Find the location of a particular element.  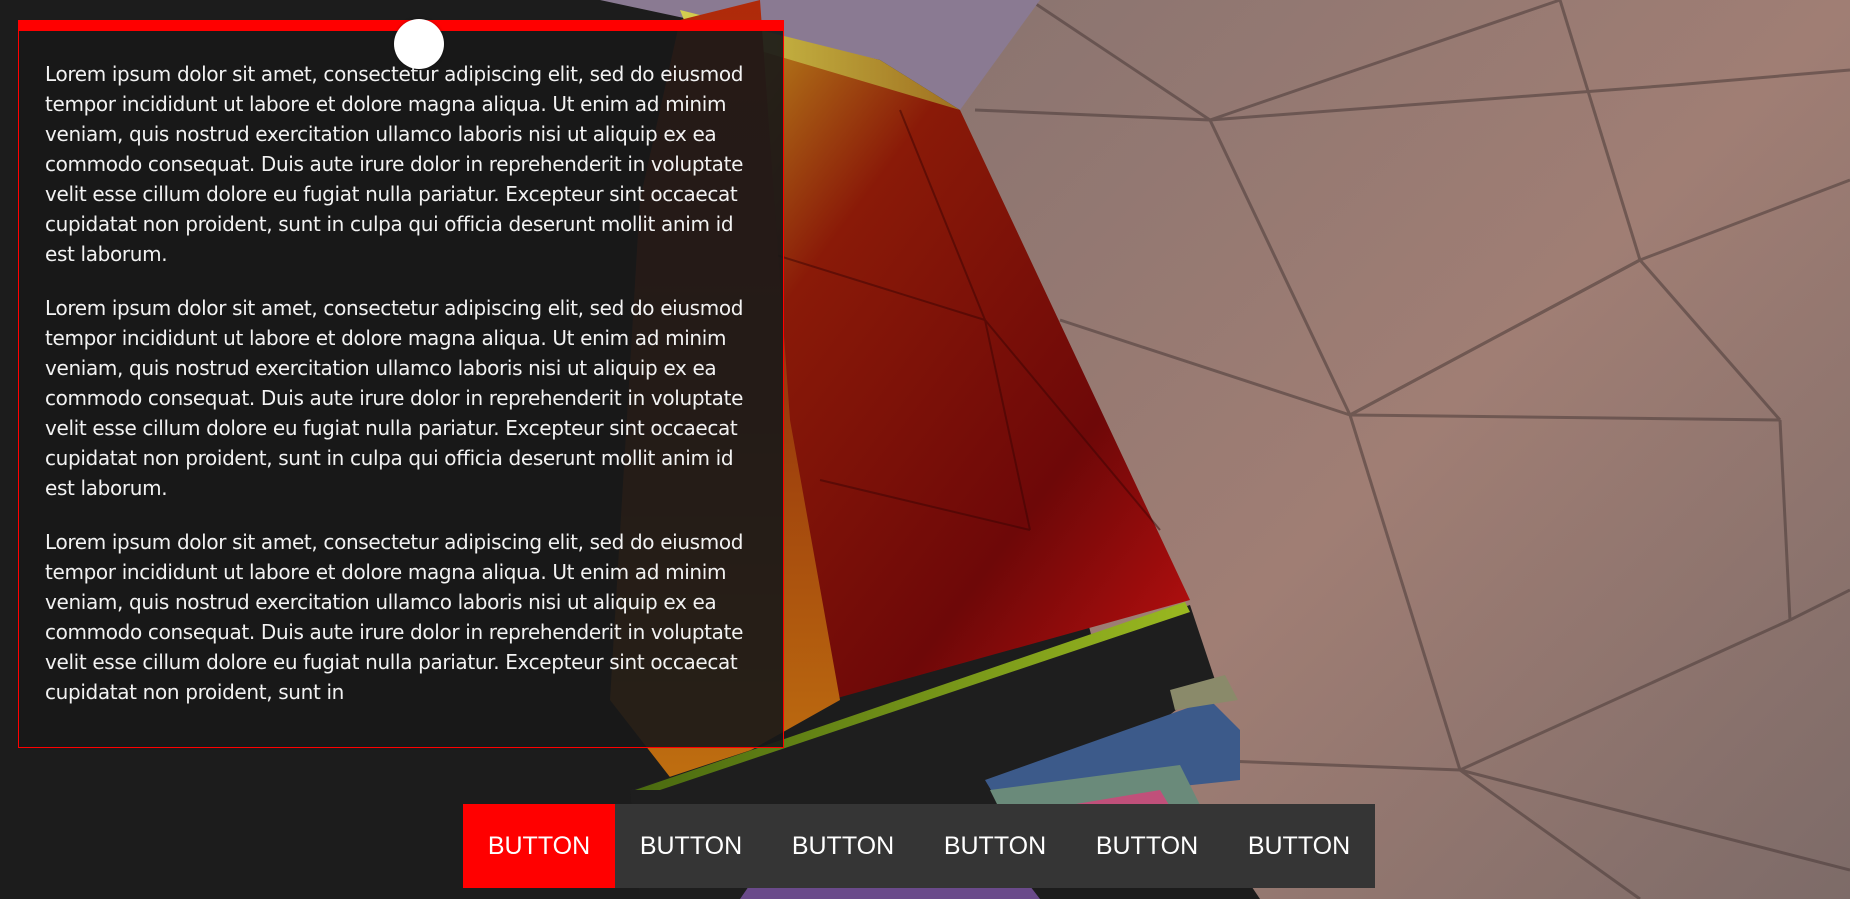

progress-slider is located at coordinates (401, 44).